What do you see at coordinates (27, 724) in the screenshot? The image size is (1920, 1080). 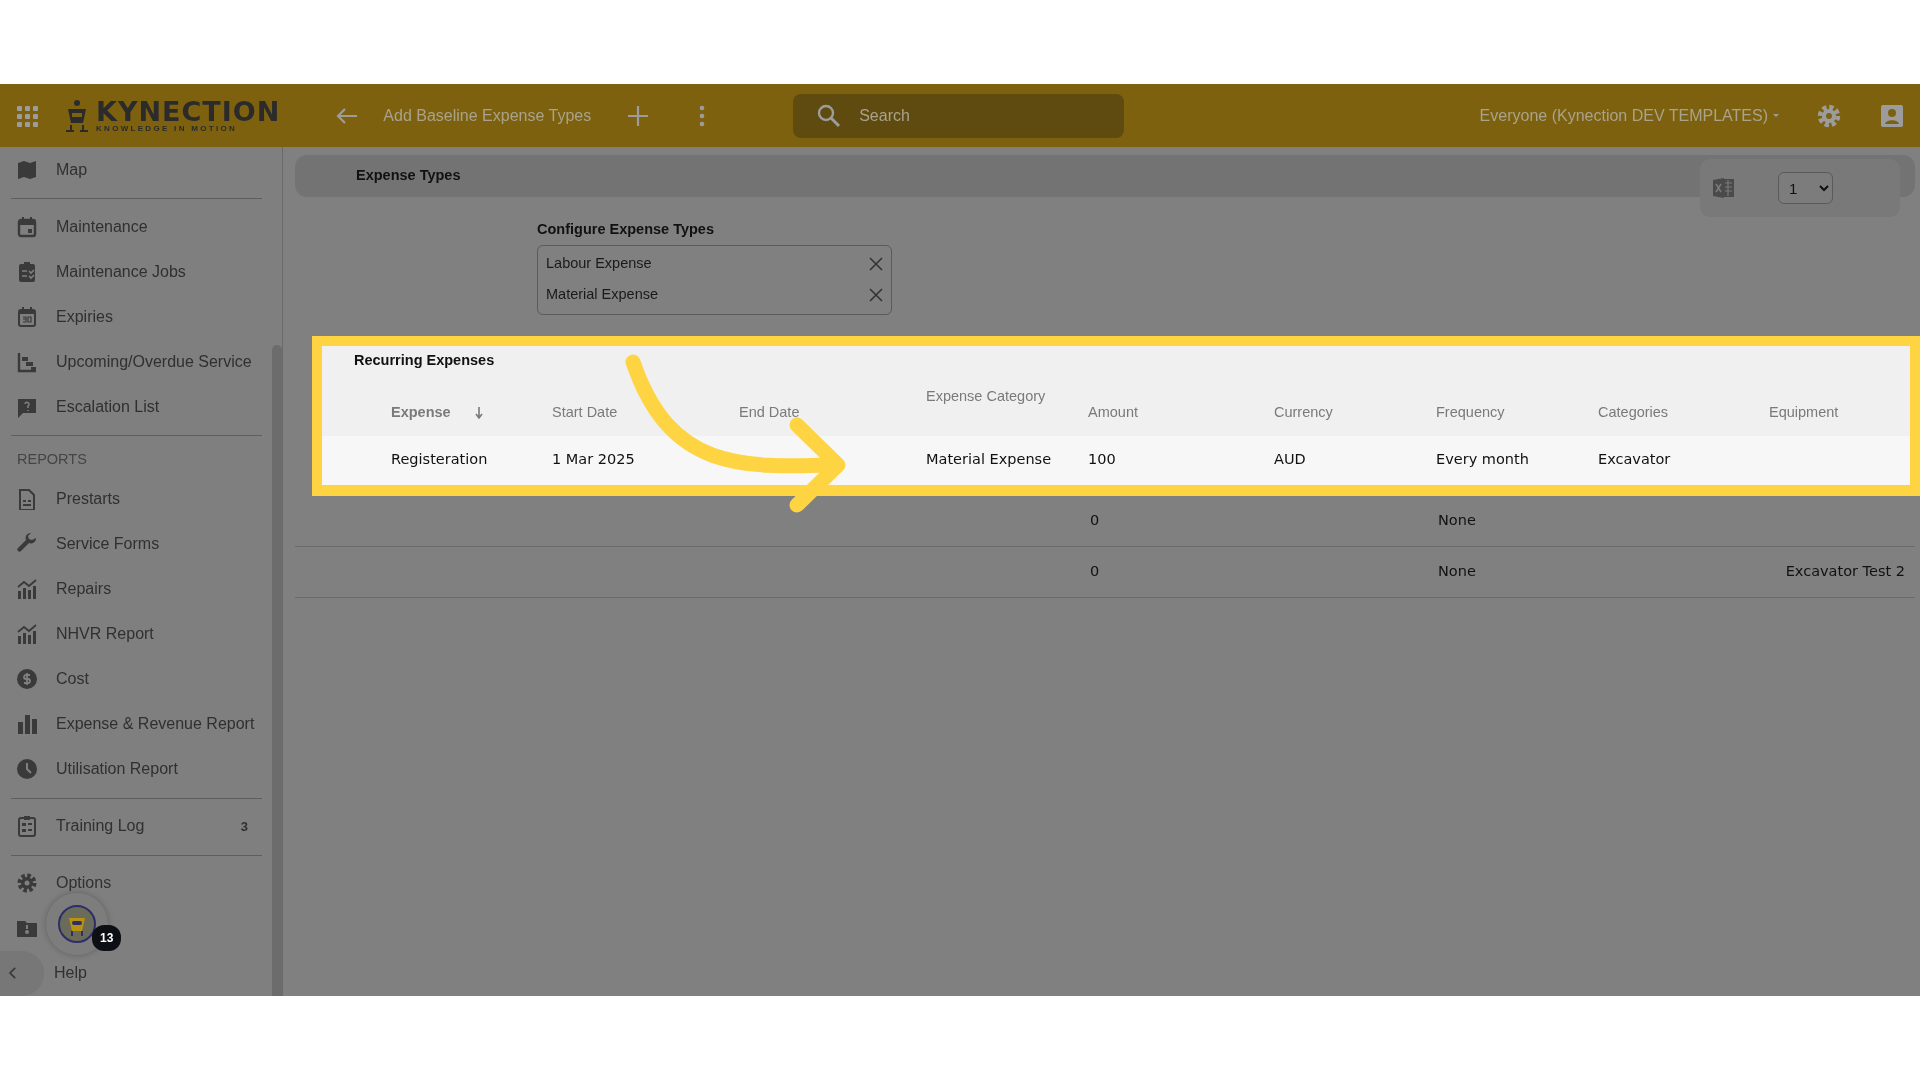 I see `bar-chart-icon` at bounding box center [27, 724].